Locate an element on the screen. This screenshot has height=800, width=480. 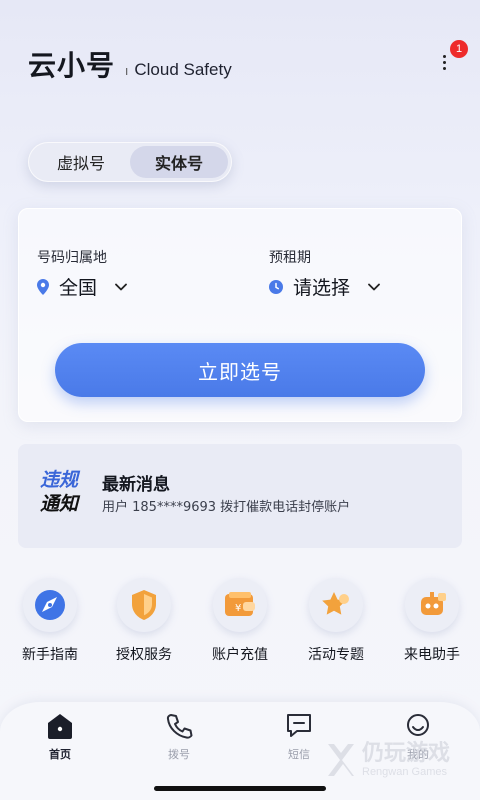
service-label: 活动专题 is located at coordinates (336, 655).